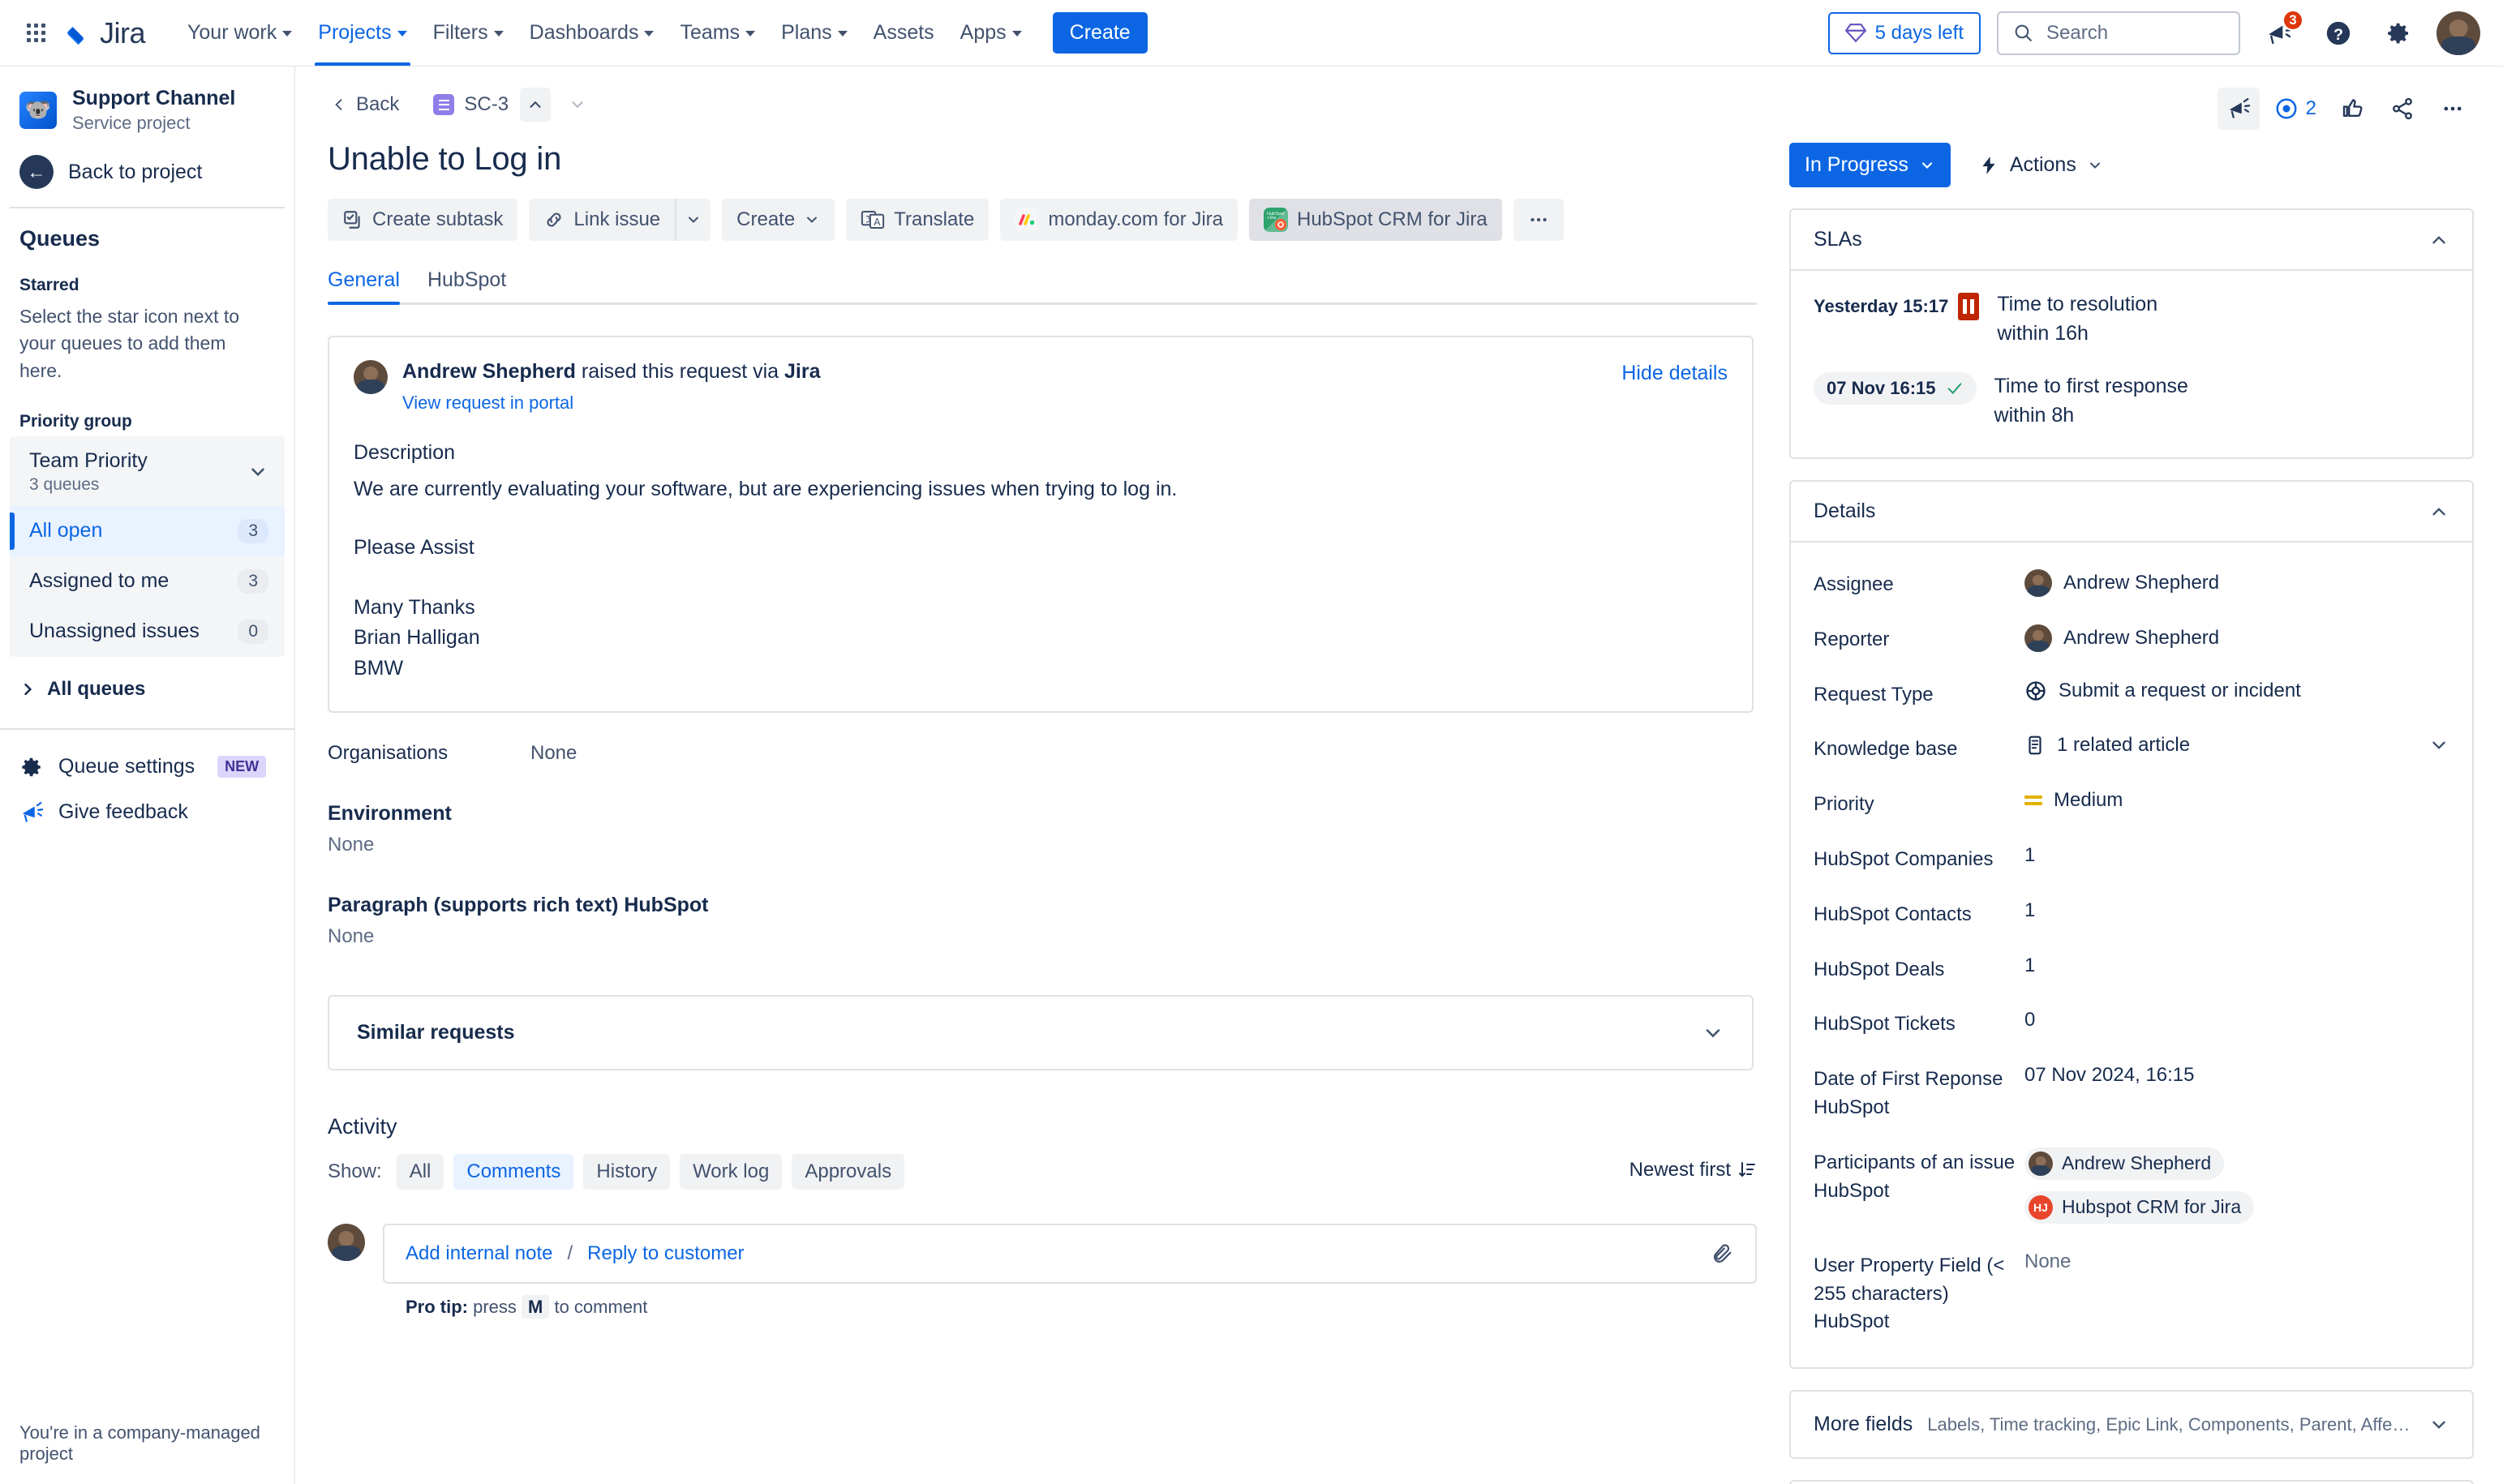 Image resolution: width=2503 pixels, height=1484 pixels. I want to click on more-options-icon, so click(2453, 109).